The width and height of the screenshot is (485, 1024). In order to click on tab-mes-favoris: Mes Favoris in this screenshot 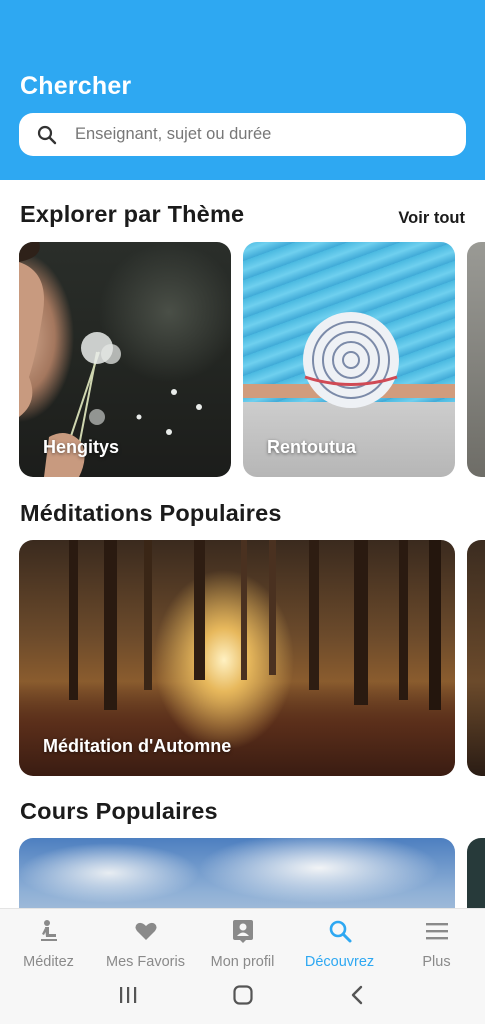, I will do `click(145, 939)`.